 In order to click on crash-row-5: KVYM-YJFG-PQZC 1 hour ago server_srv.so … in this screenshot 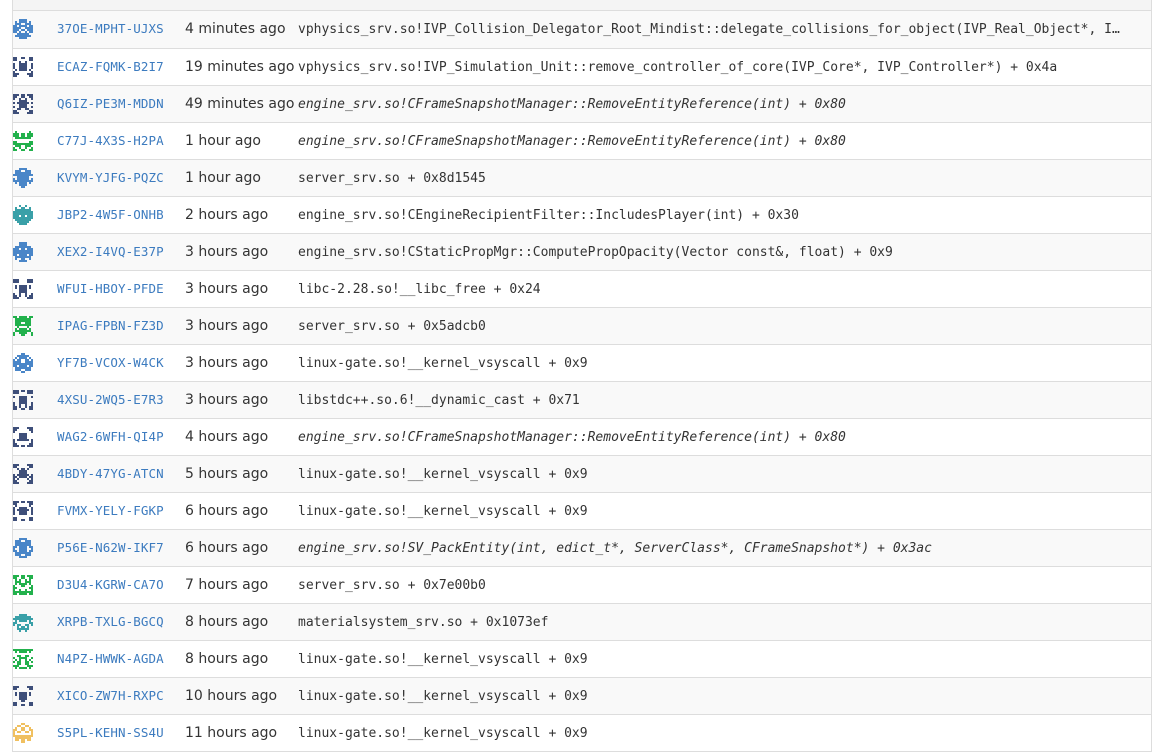, I will do `click(582, 178)`.